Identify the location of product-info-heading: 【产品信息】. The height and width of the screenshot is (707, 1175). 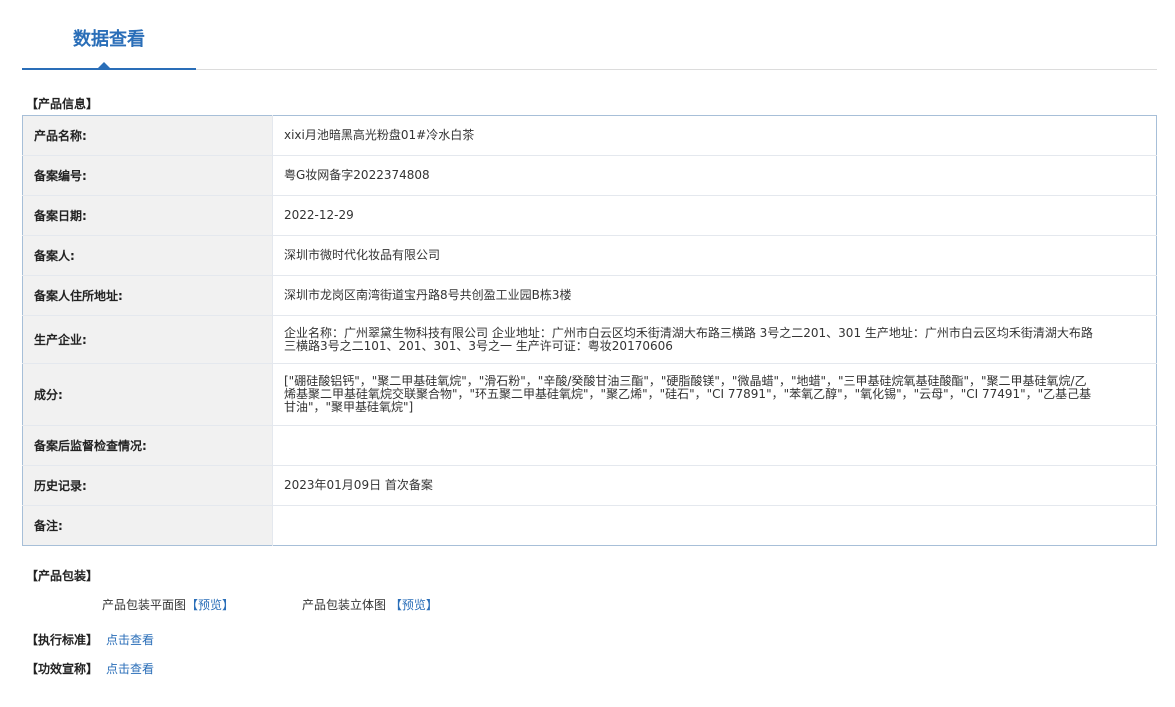
(62, 104).